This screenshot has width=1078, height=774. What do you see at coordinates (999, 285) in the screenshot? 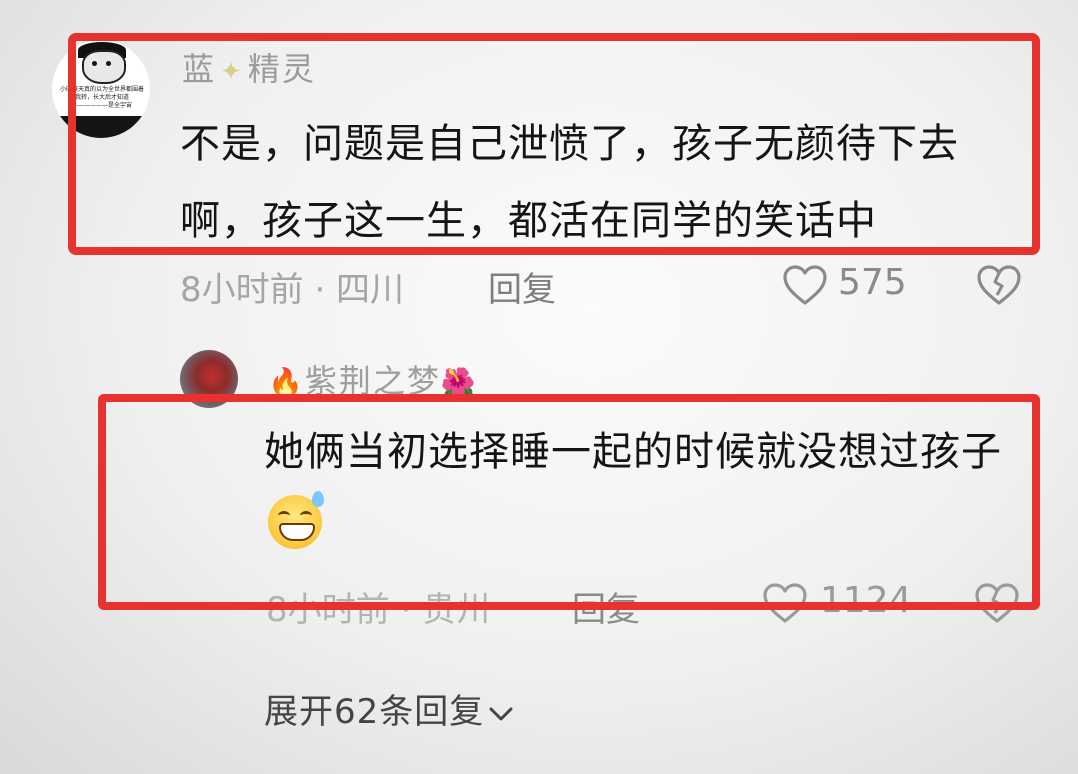
I see `broken-heart-icon` at bounding box center [999, 285].